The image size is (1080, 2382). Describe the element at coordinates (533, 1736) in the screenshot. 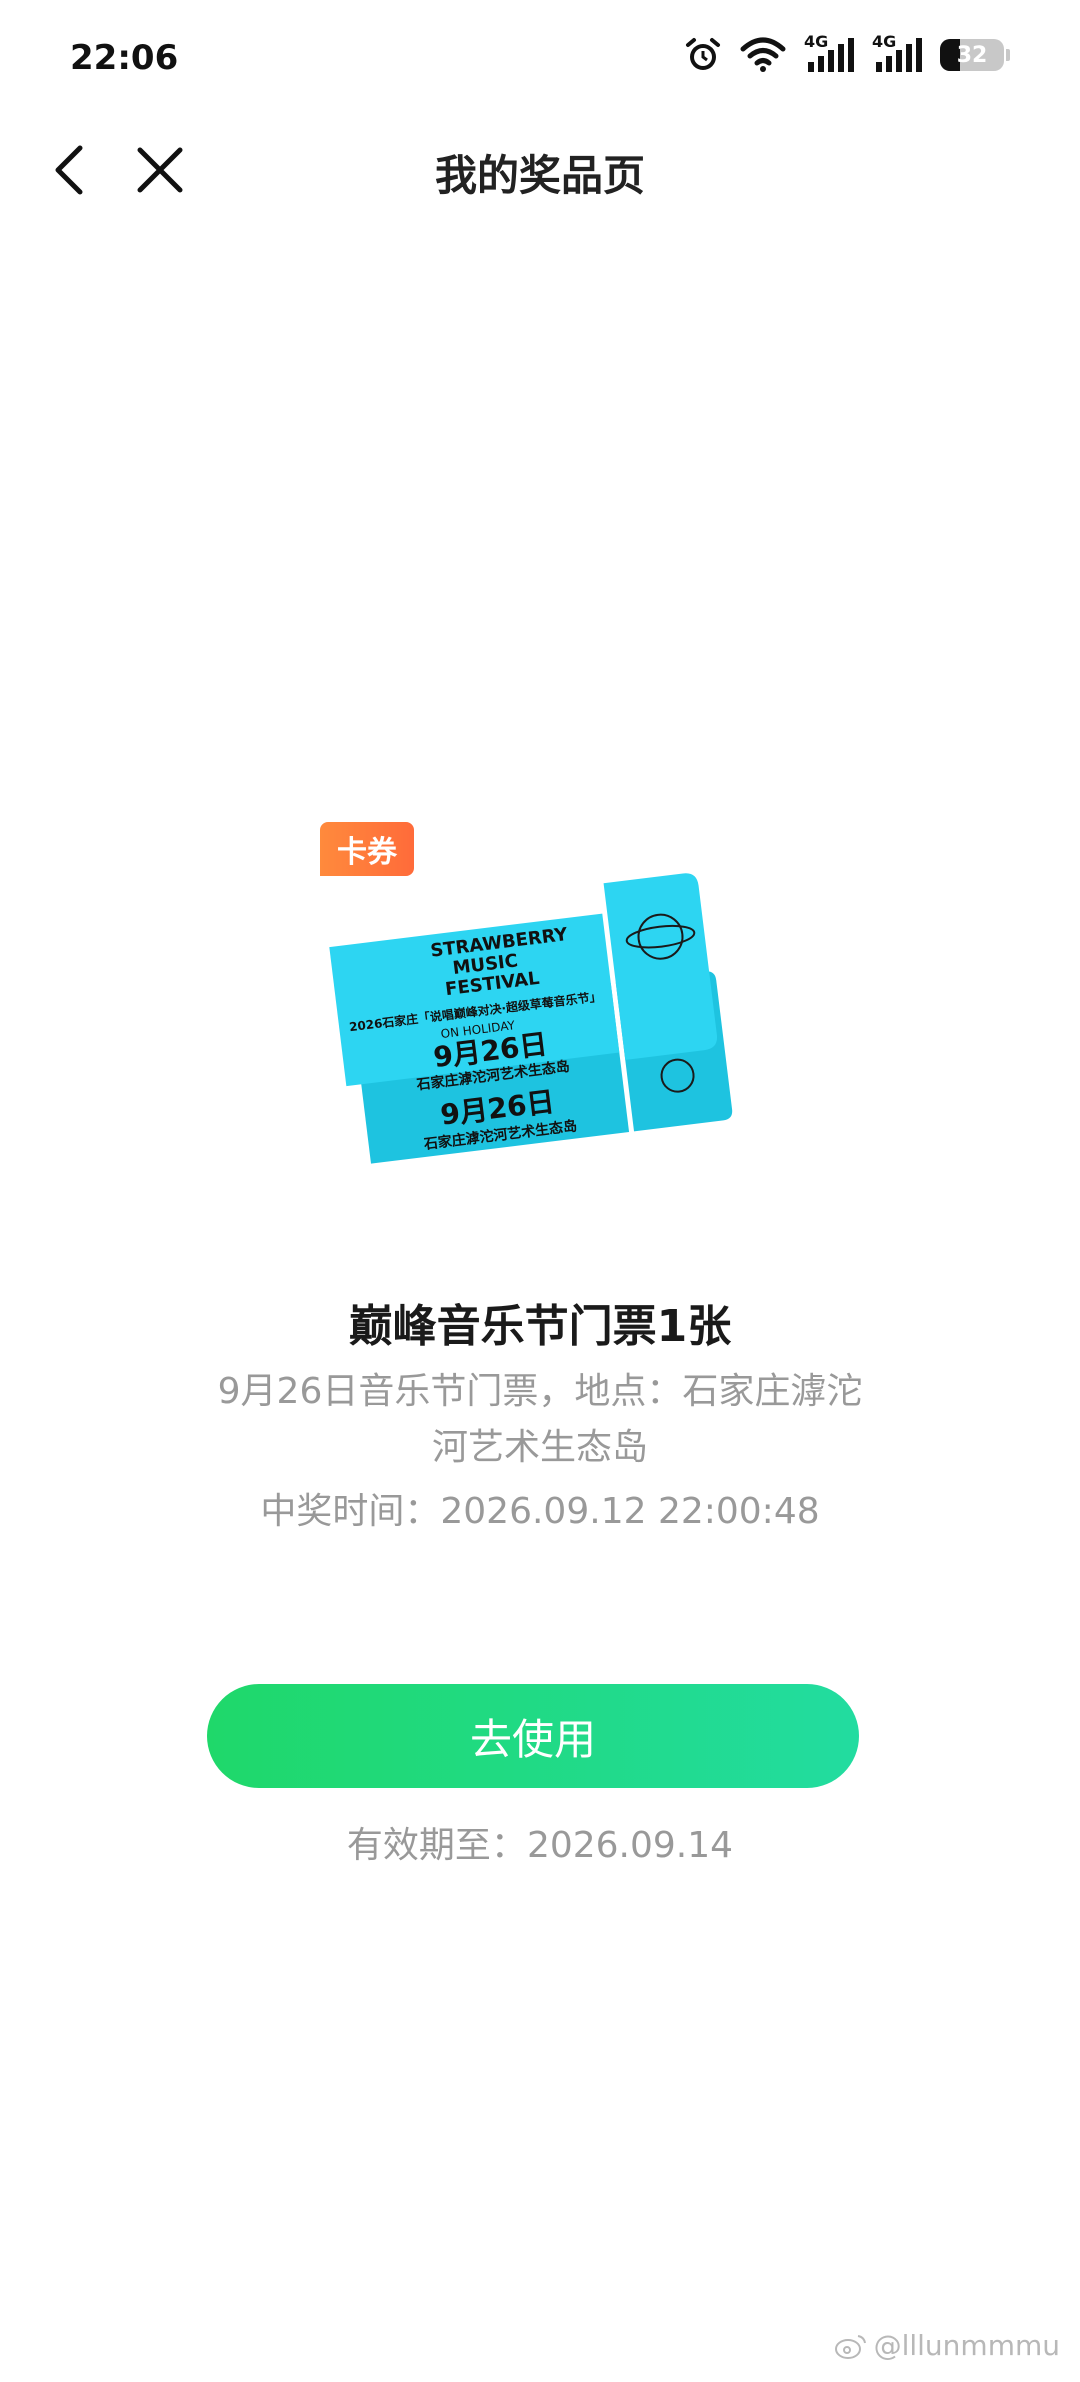

I see `use-button: 去使用` at that location.